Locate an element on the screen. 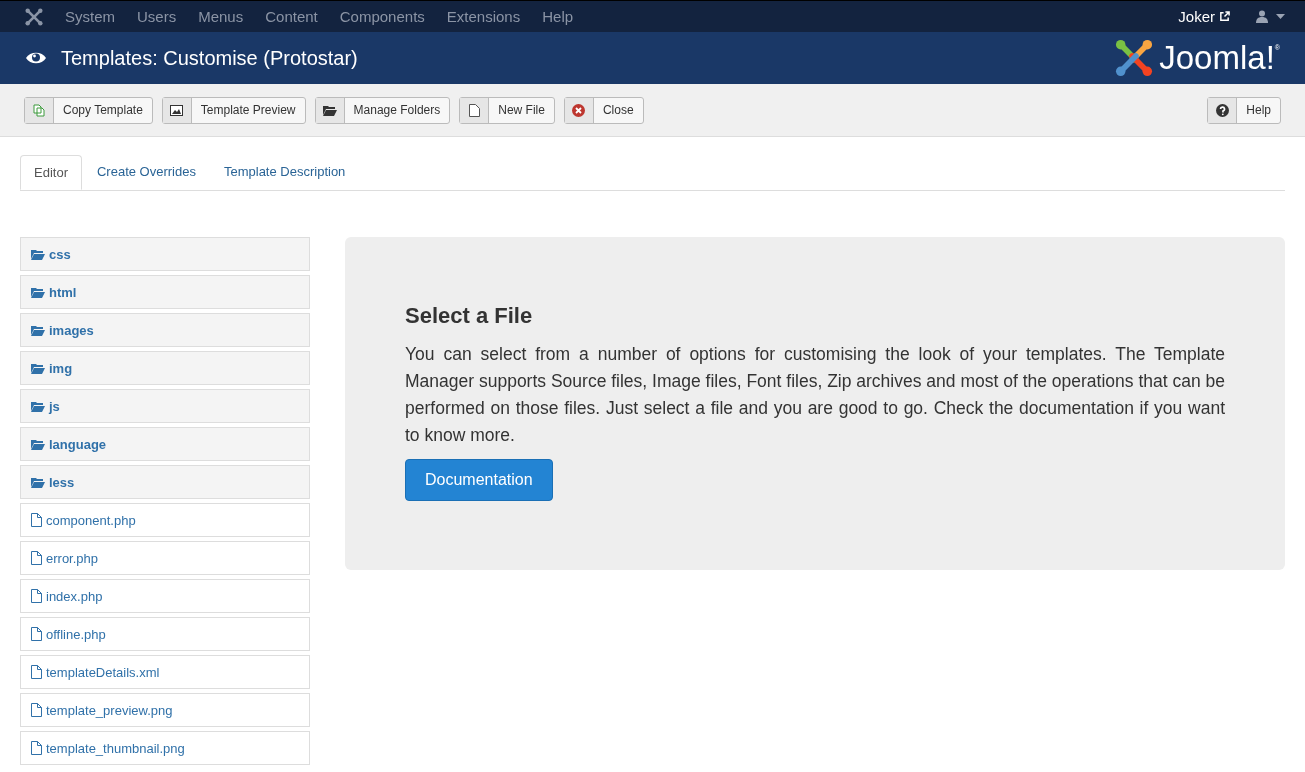 The height and width of the screenshot is (772, 1305). toolbar-button: Manage Folders is located at coordinates (382, 110).